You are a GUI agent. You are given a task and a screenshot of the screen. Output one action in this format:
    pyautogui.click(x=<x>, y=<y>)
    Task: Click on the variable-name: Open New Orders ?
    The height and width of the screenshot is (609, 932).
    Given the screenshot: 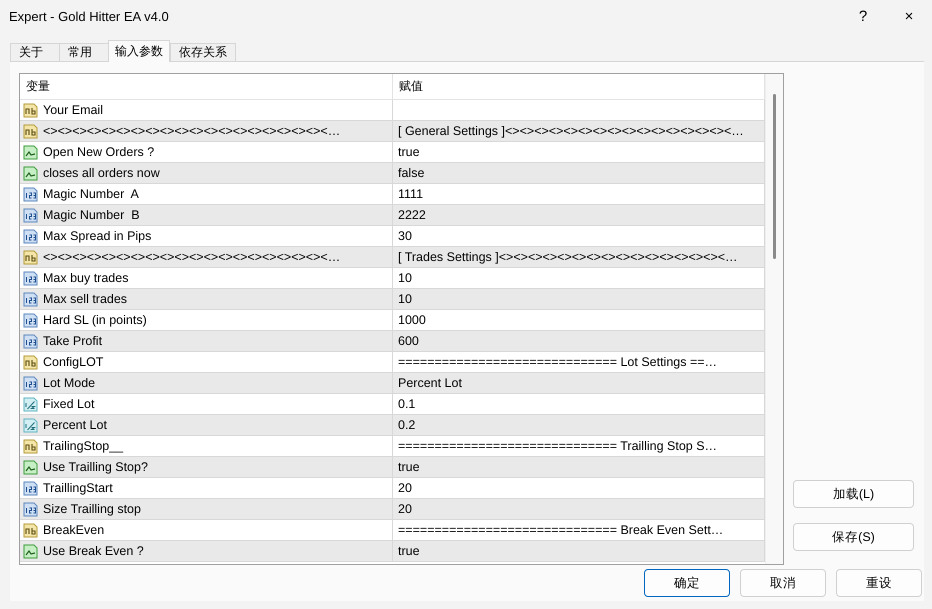 What is the action you would take?
    pyautogui.click(x=98, y=152)
    